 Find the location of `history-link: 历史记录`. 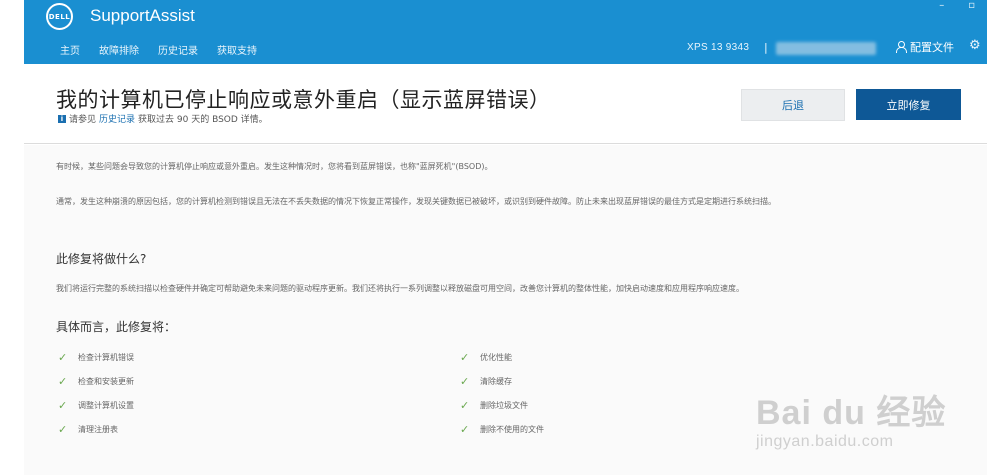

history-link: 历史记录 is located at coordinates (117, 118).